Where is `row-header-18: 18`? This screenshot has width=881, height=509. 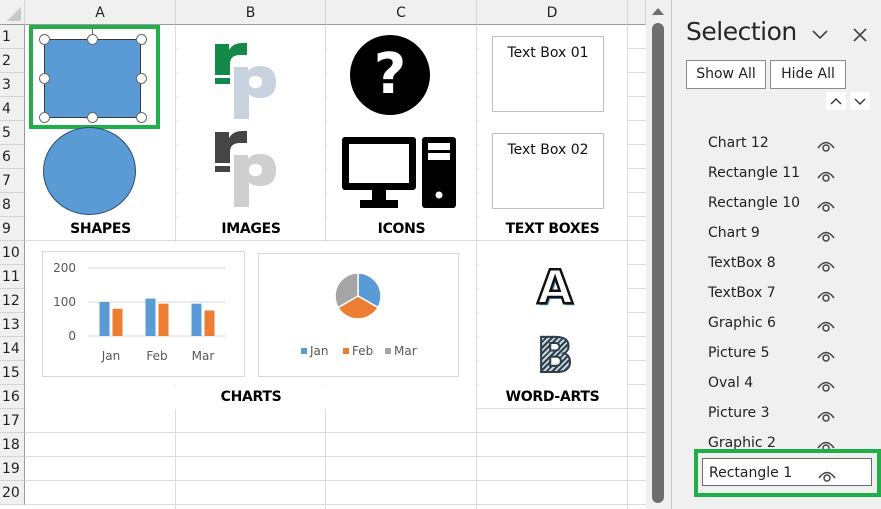
row-header-18: 18 is located at coordinates (12, 445).